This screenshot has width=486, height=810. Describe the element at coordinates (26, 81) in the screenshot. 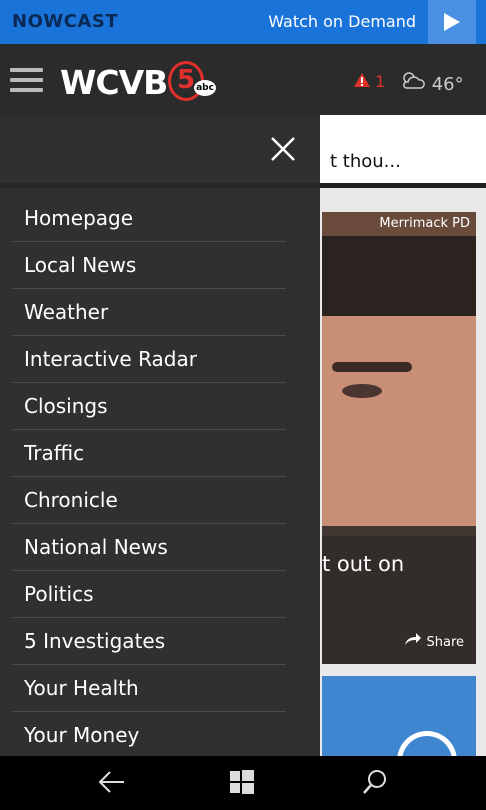

I see `hamburger-menu-icon` at that location.